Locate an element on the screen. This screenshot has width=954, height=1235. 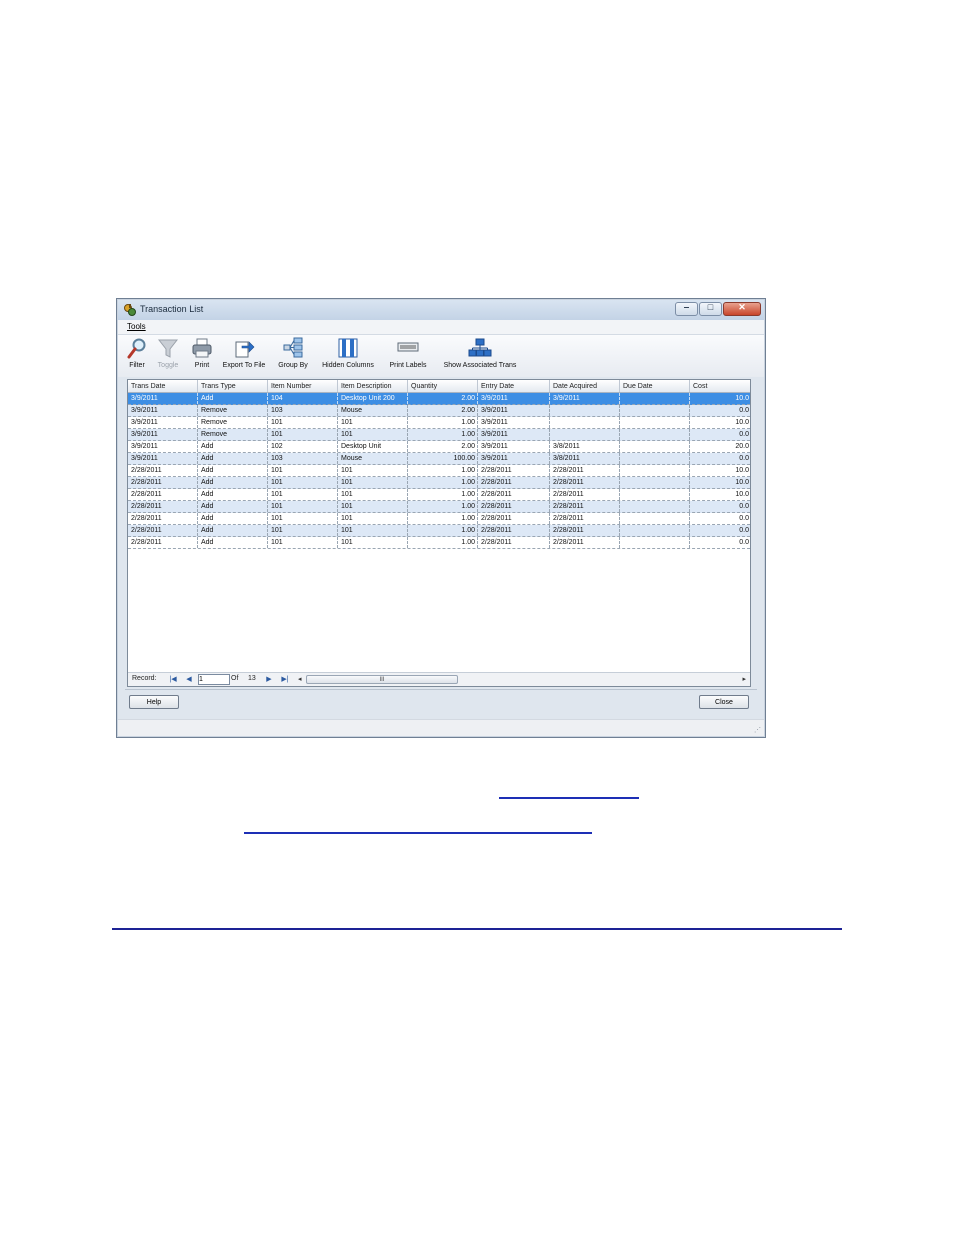
next-record-icon: ▶ is located at coordinates (269, 679).